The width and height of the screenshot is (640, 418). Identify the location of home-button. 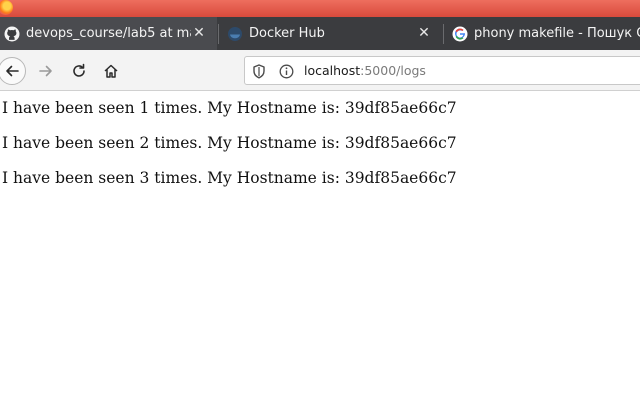
(111, 71).